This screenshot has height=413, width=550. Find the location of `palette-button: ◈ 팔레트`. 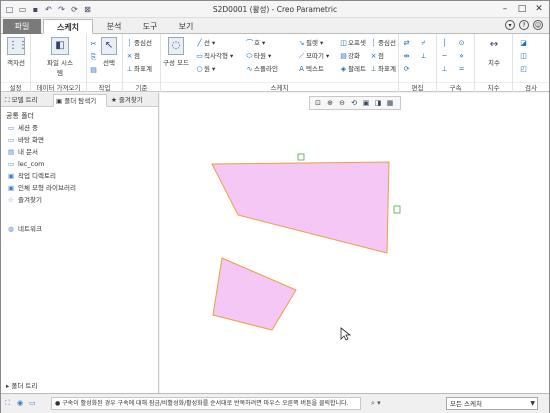

palette-button: ◈ 팔레트 is located at coordinates (352, 69).